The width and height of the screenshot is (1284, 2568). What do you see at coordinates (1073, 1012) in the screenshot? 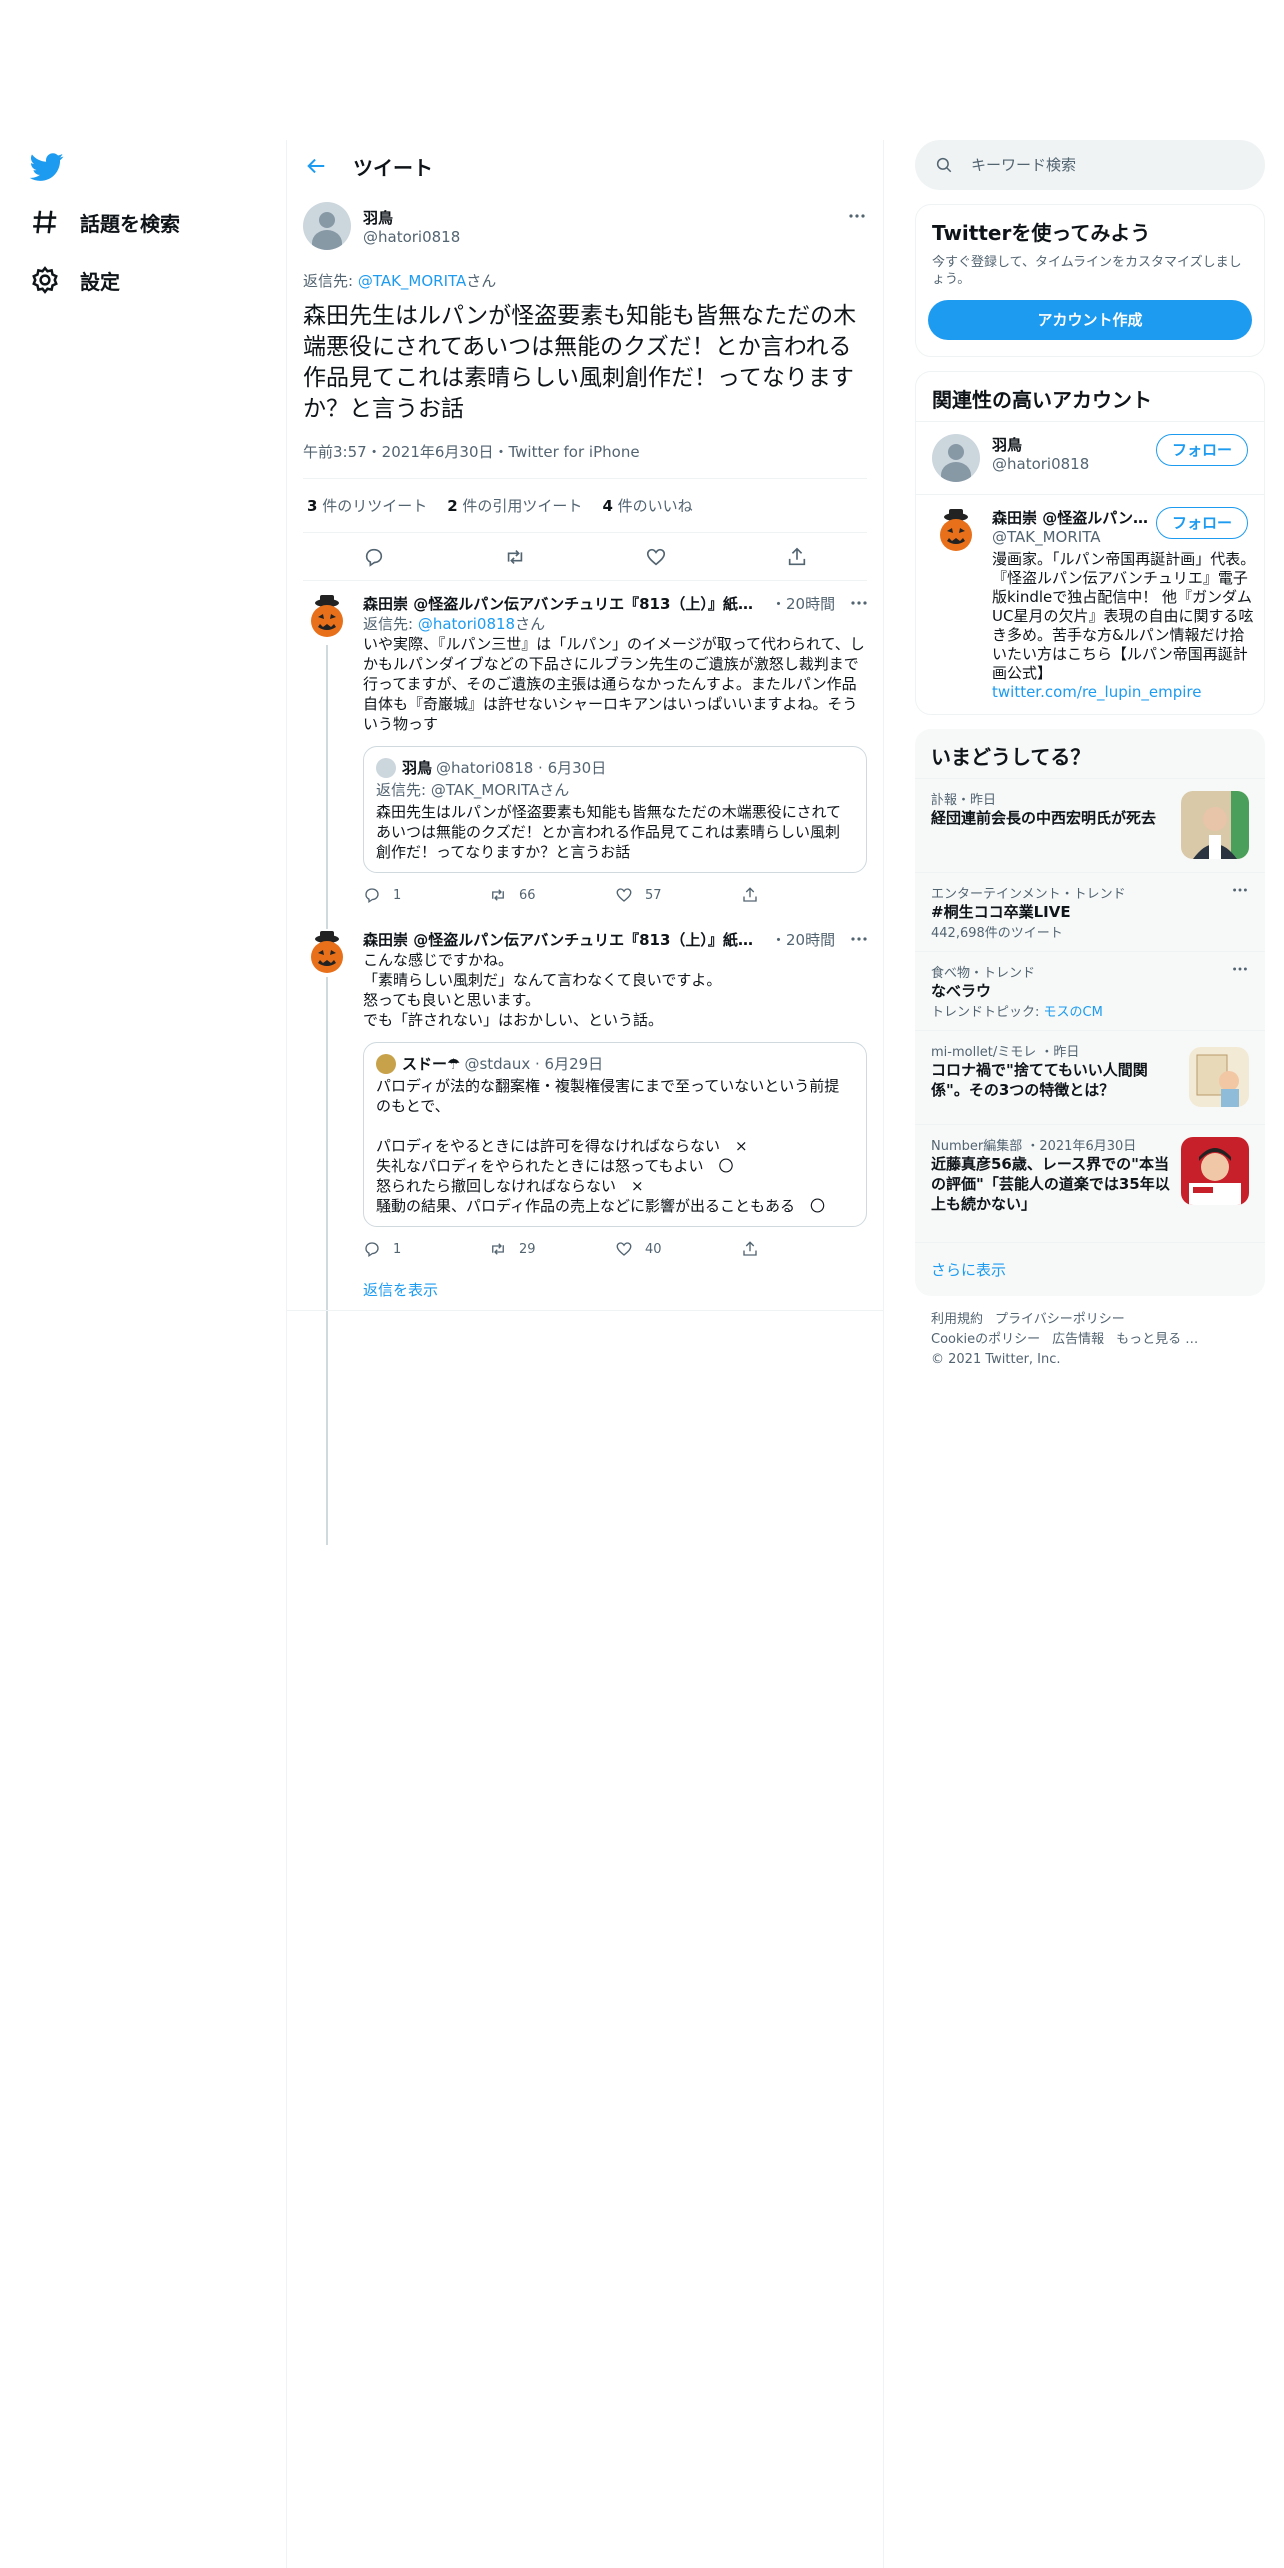
I see `trend-topic-link: モスのCM` at bounding box center [1073, 1012].